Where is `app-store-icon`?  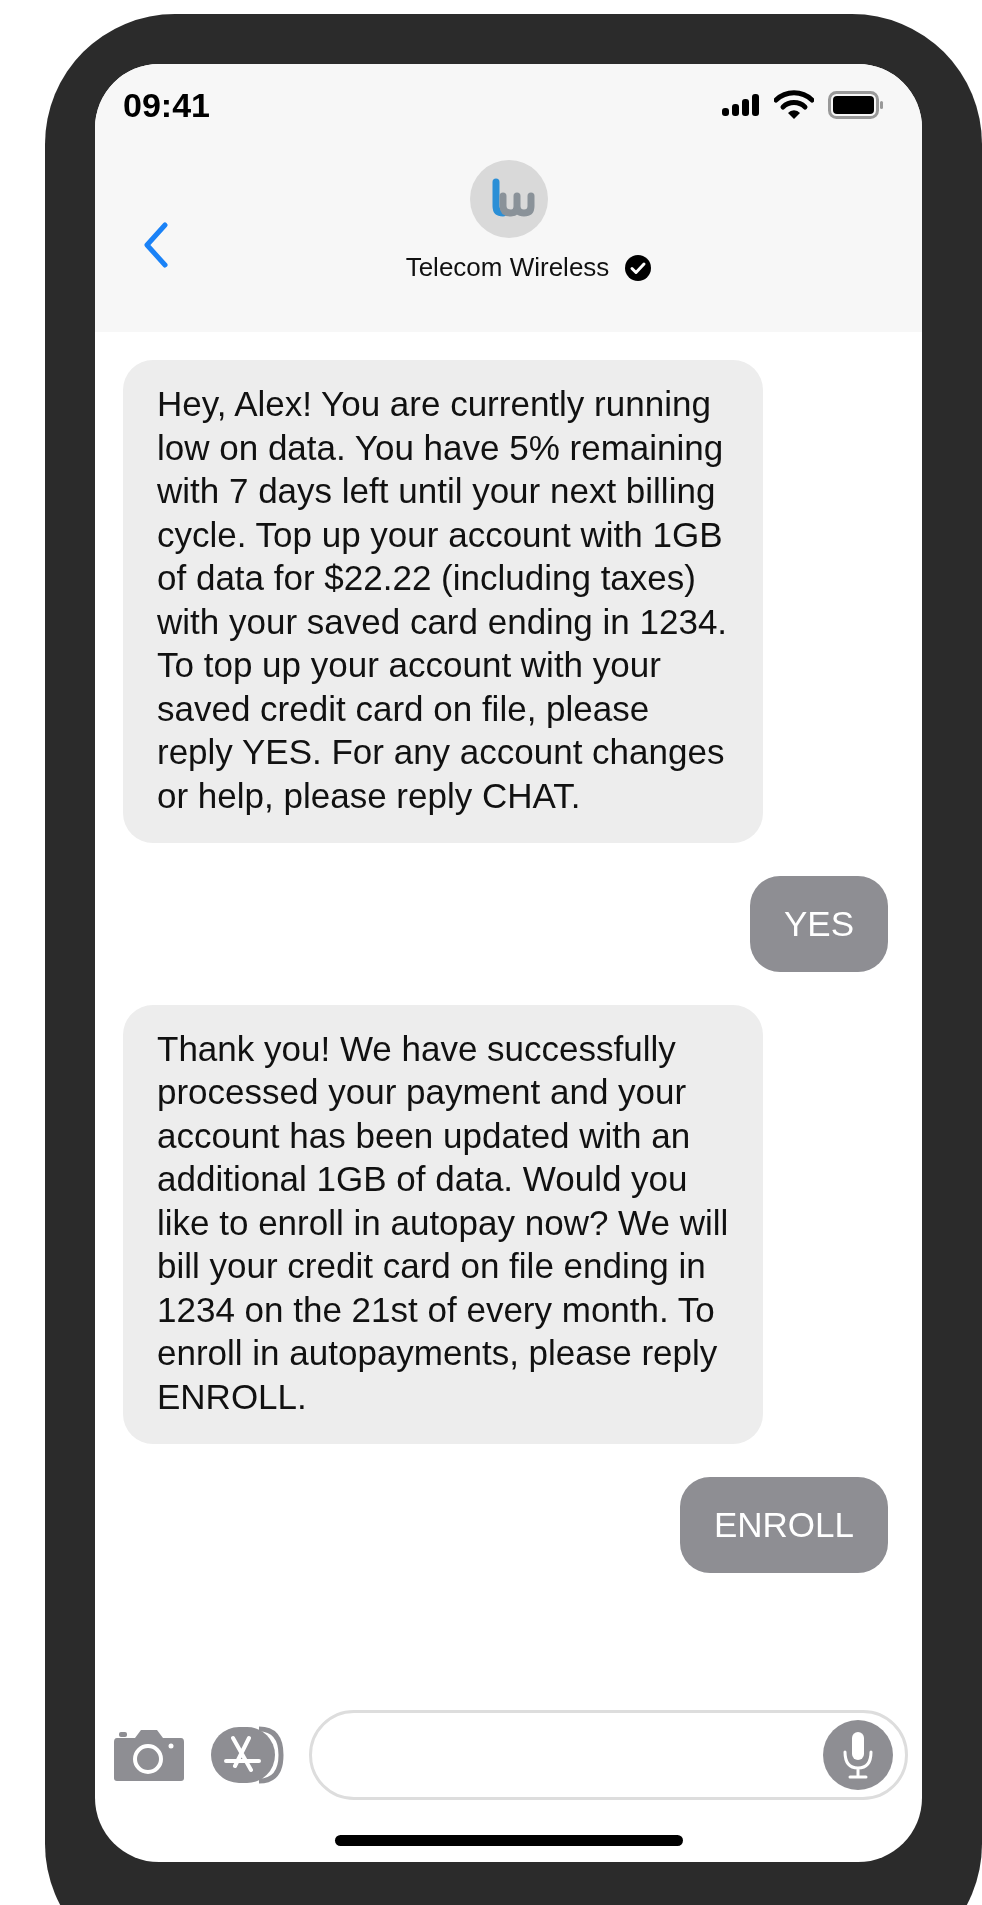 app-store-icon is located at coordinates (247, 1755).